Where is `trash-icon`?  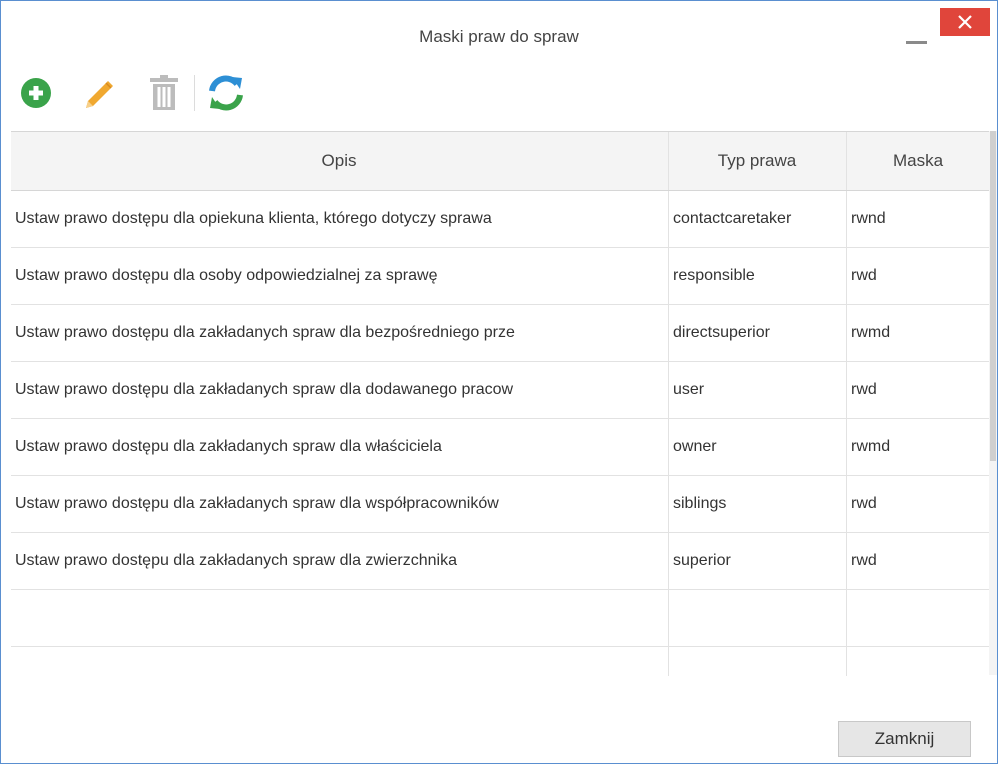 trash-icon is located at coordinates (164, 92).